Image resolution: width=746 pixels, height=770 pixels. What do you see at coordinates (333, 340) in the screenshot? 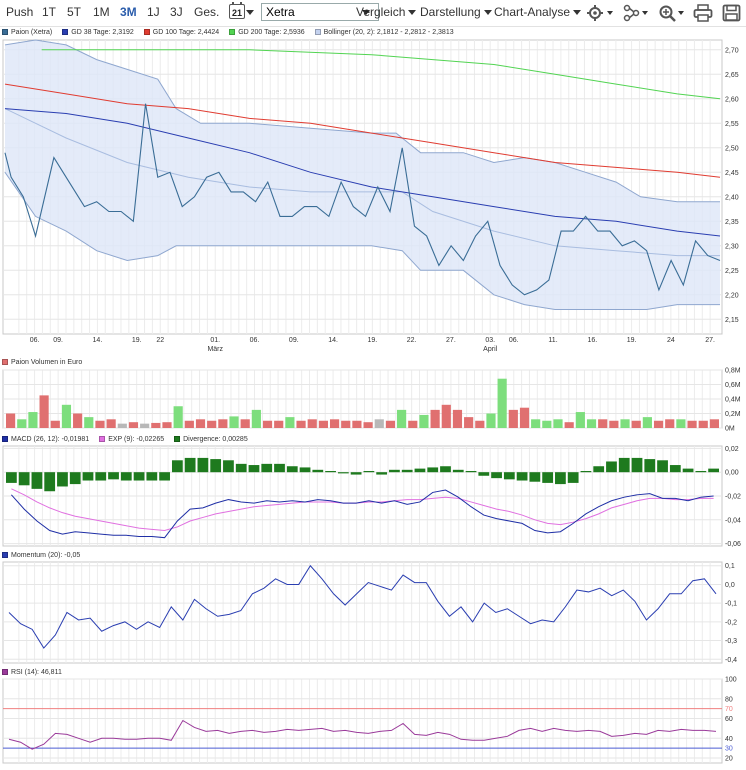
I see `x-tick-label: 14.` at bounding box center [333, 340].